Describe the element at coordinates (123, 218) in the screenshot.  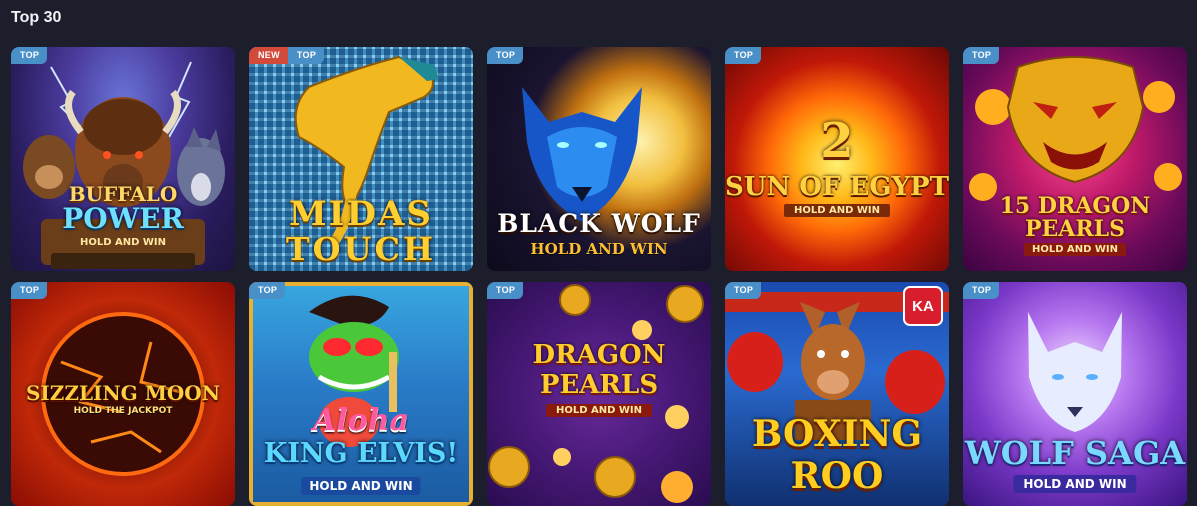
I see `game-title-line2: POWER` at that location.